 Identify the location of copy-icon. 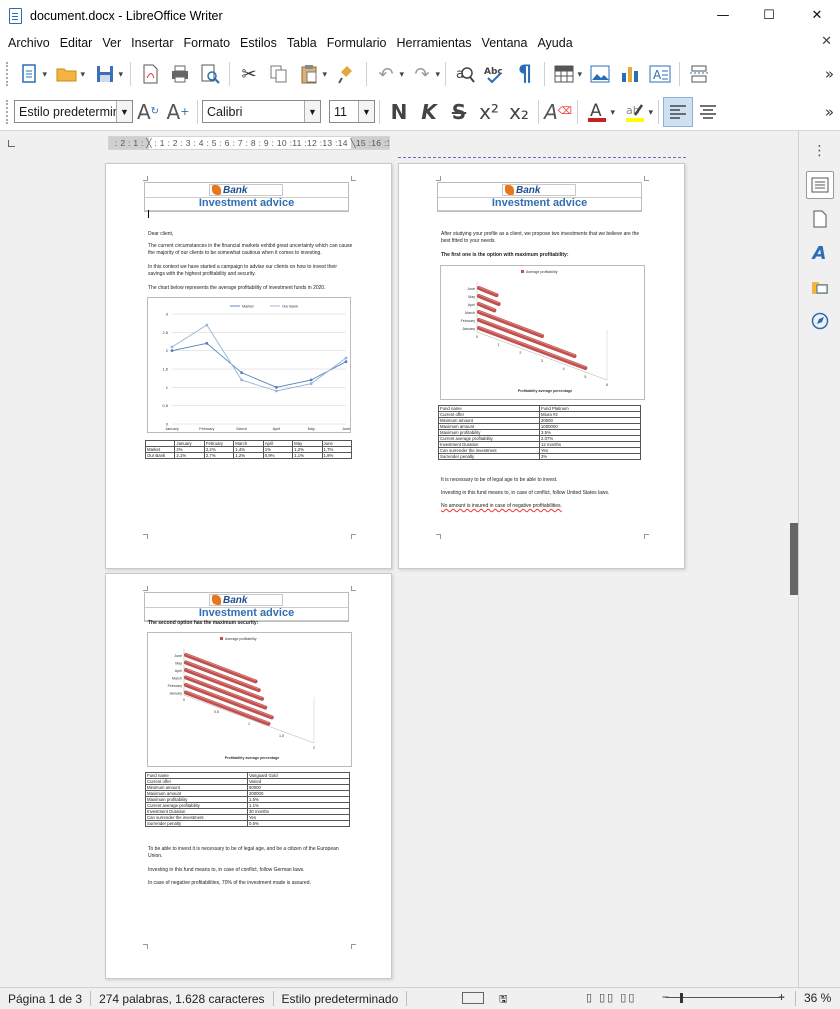
(279, 74).